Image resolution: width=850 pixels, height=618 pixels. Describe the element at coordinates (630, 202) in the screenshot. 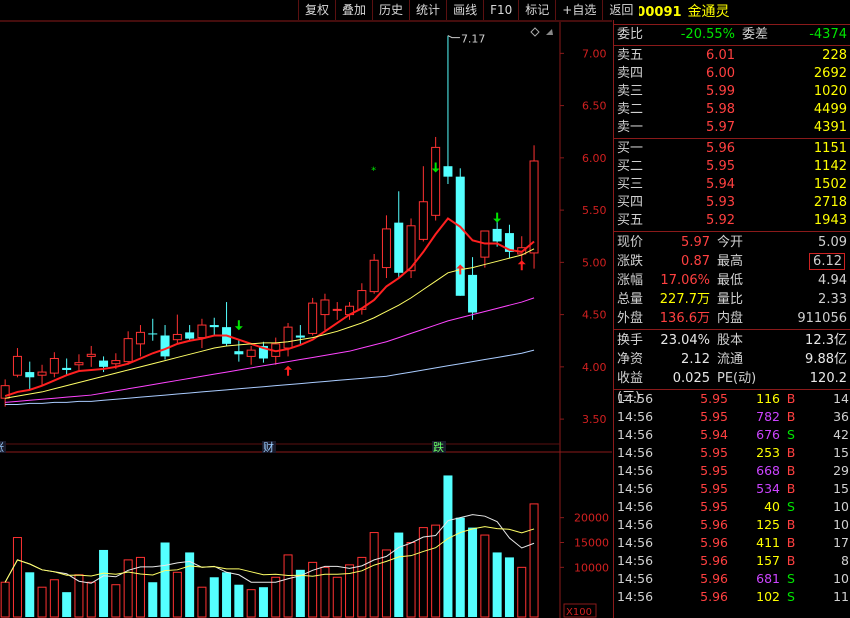

I see `bid-label: 买四` at that location.